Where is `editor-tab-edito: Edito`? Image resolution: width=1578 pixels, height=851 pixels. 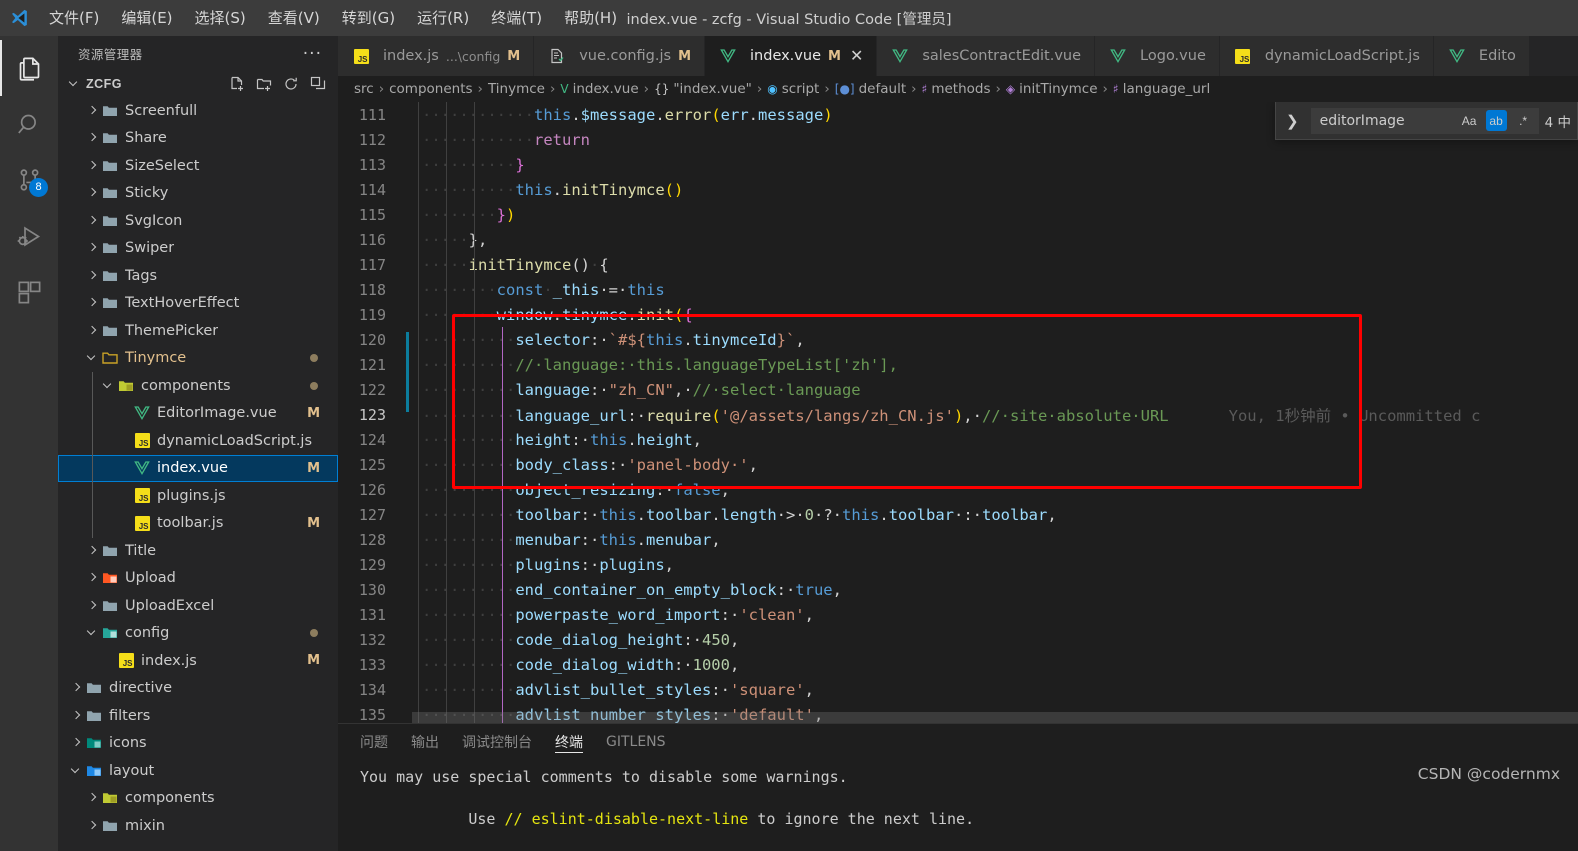
editor-tab-edito: Edito is located at coordinates (1481, 56).